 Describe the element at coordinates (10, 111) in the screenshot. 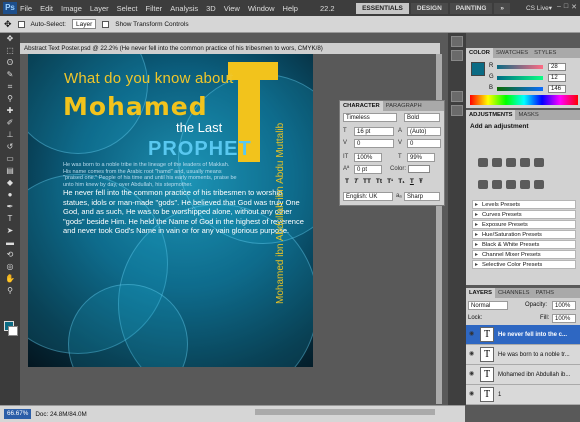

I see `healing-brush-icon: ✚` at that location.